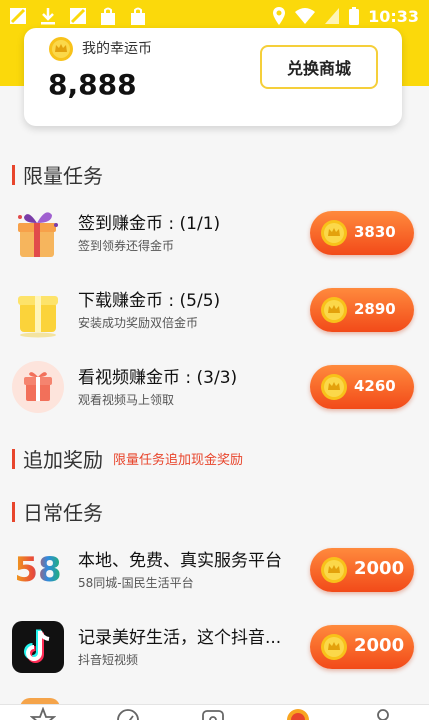 This screenshot has width=429, height=720. I want to click on gift-box-icon, so click(38, 234).